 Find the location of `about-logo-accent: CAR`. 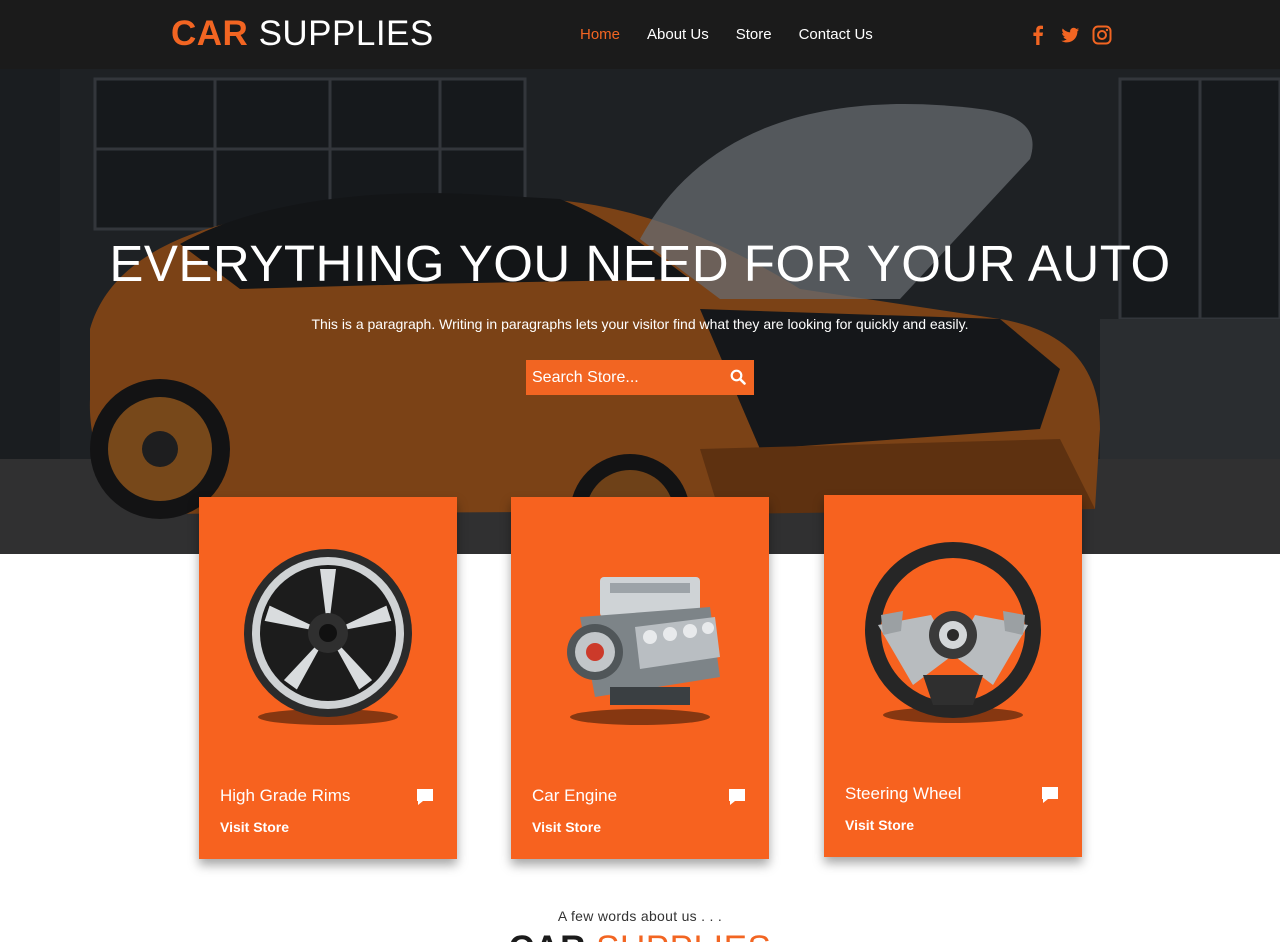

about-logo-accent: CAR is located at coordinates (547, 935).